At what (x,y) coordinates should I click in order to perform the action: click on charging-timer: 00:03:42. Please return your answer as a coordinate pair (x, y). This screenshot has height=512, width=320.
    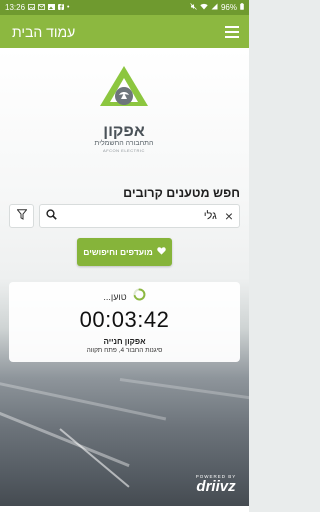
    Looking at the image, I should click on (124, 319).